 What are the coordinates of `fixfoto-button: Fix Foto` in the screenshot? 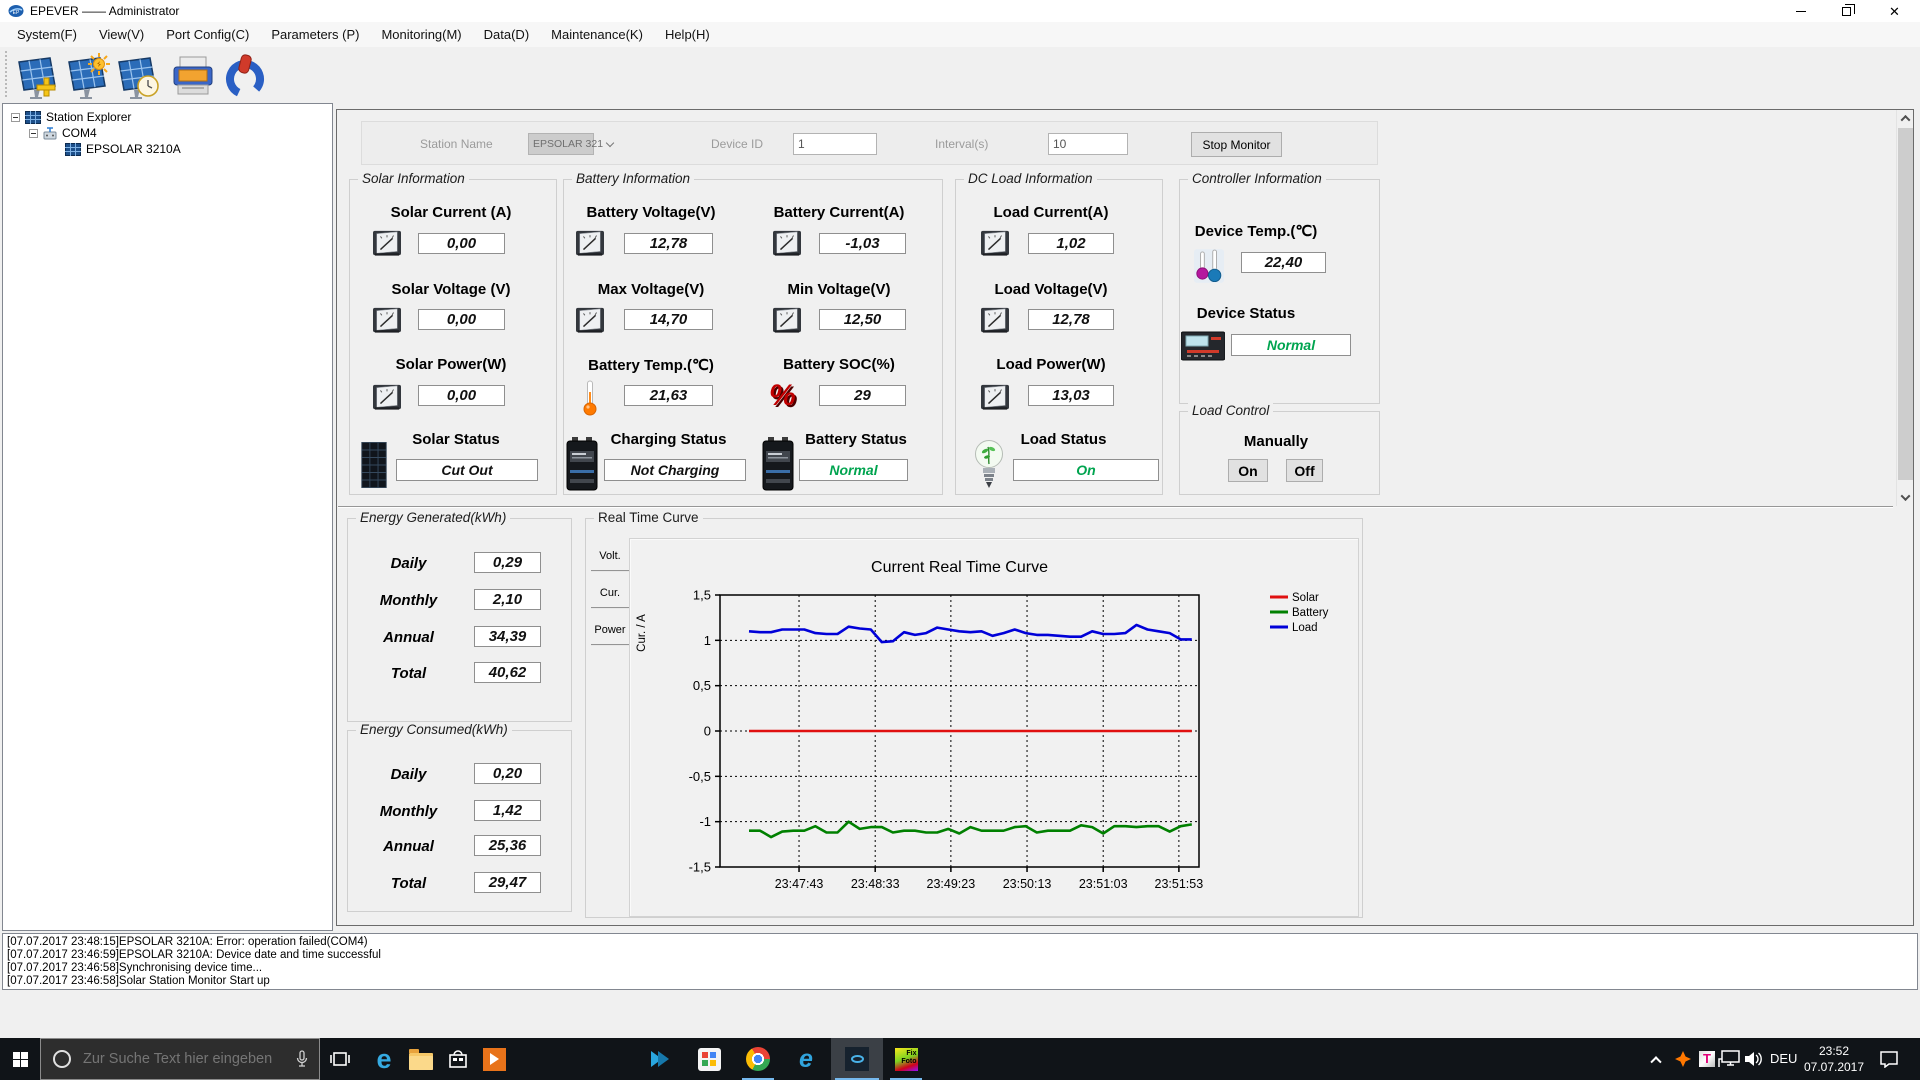 It's located at (906, 1059).